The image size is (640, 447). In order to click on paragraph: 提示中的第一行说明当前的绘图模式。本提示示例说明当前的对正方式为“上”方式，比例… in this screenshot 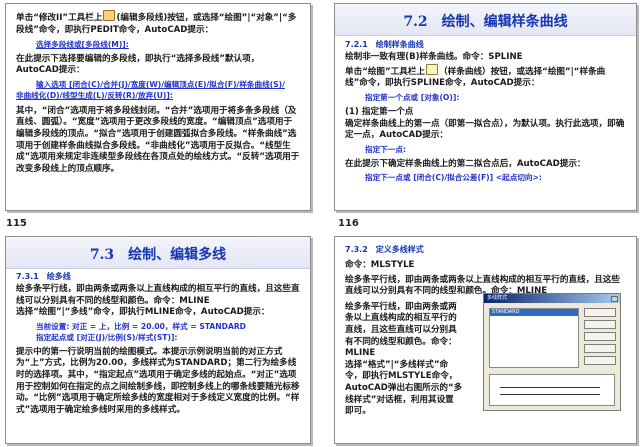, I will do `click(158, 380)`.